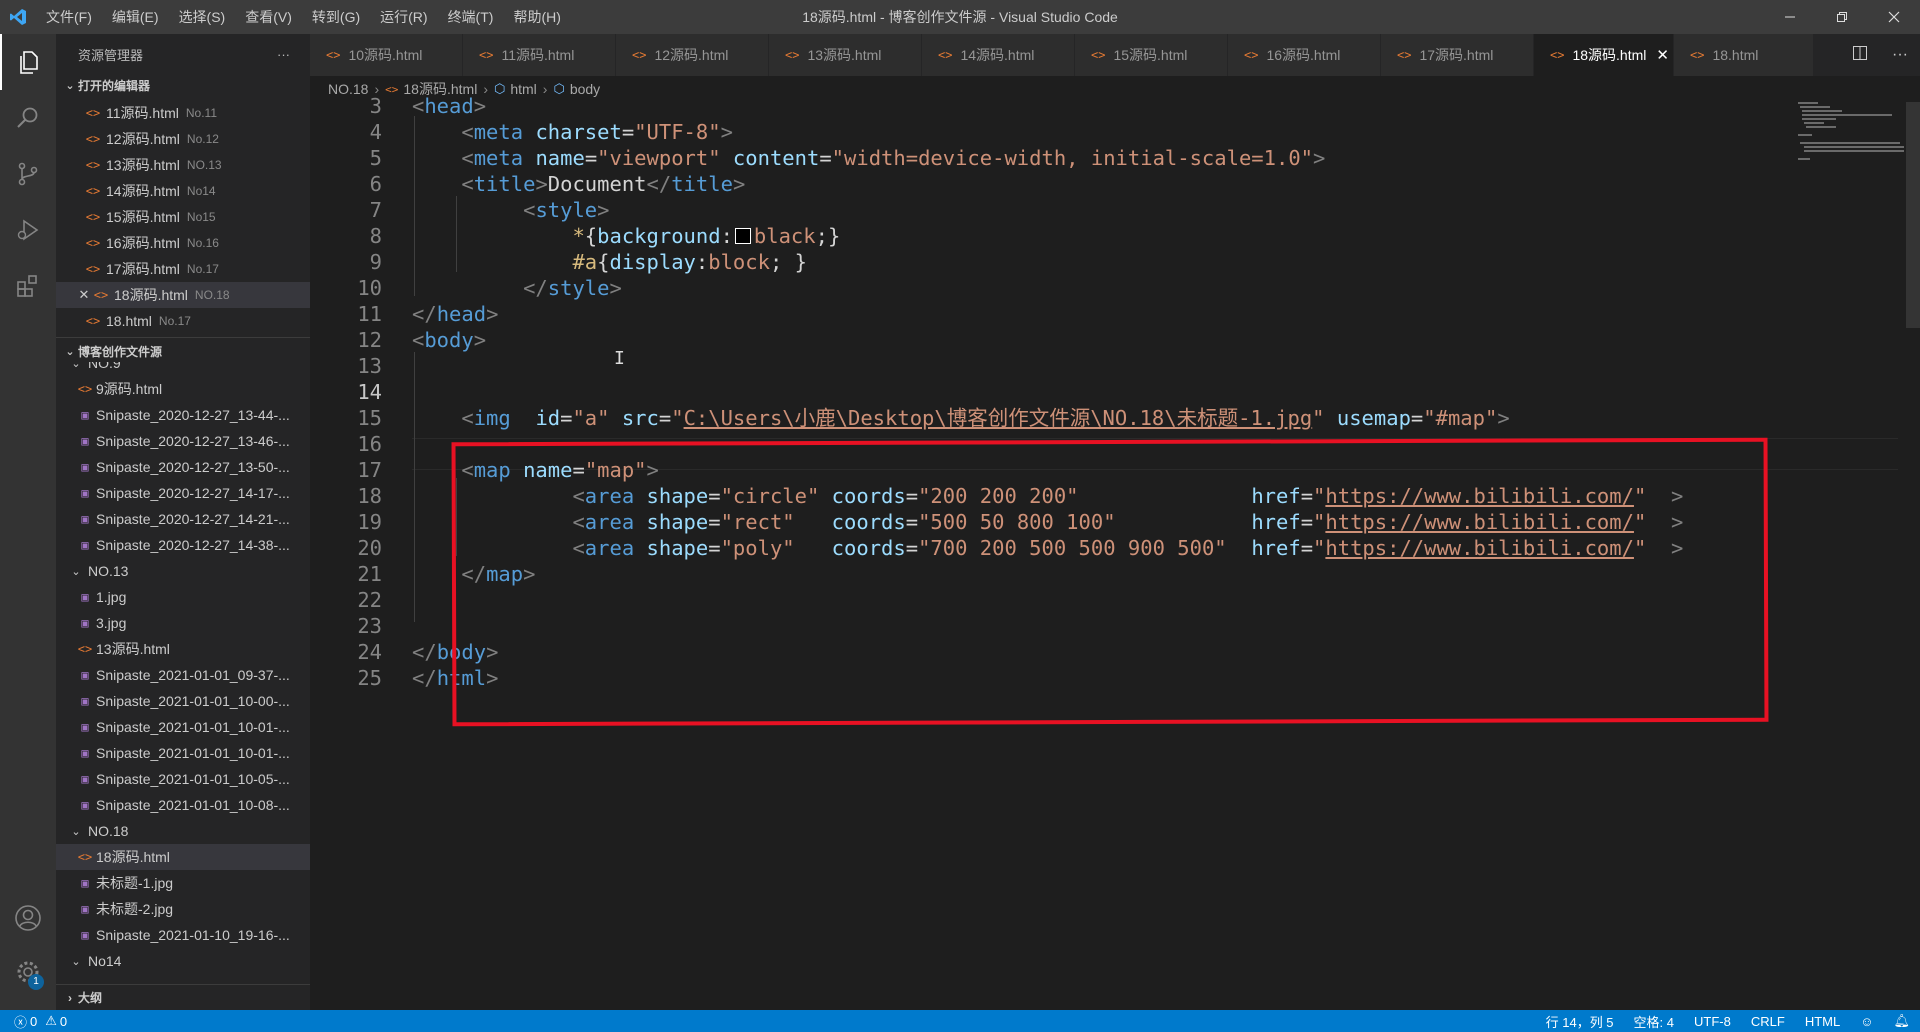 Image resolution: width=1920 pixels, height=1032 pixels. What do you see at coordinates (183, 295) in the screenshot?
I see `open-editor-item-active: ✕ <> 18源码.html NO.18` at bounding box center [183, 295].